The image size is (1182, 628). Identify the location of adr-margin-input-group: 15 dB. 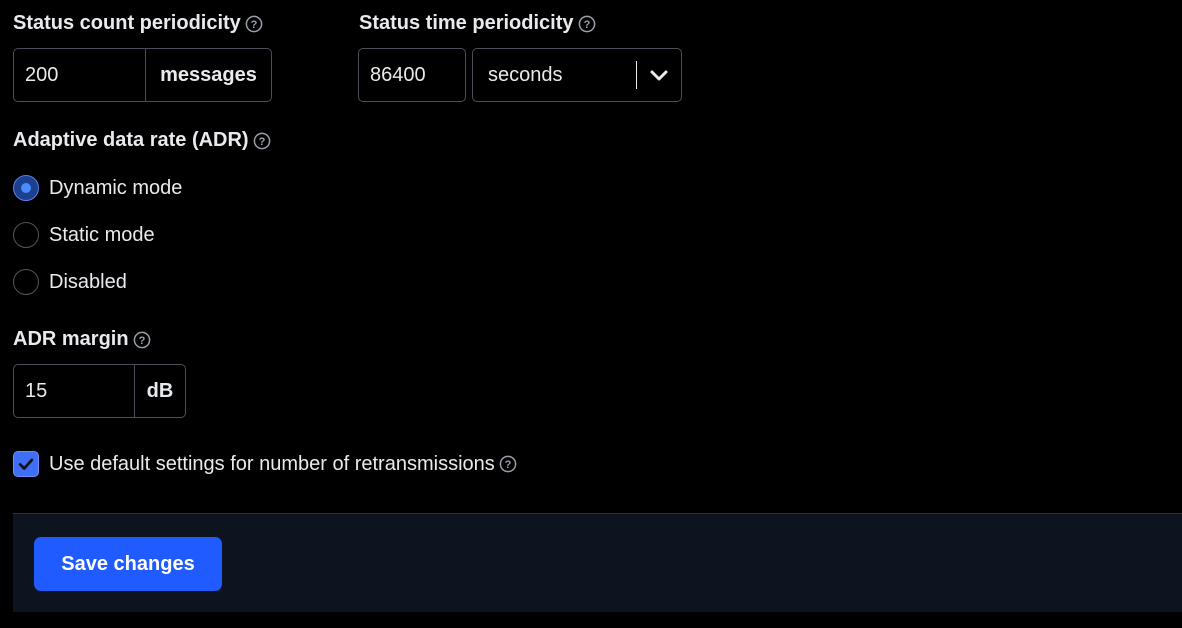
(99, 391).